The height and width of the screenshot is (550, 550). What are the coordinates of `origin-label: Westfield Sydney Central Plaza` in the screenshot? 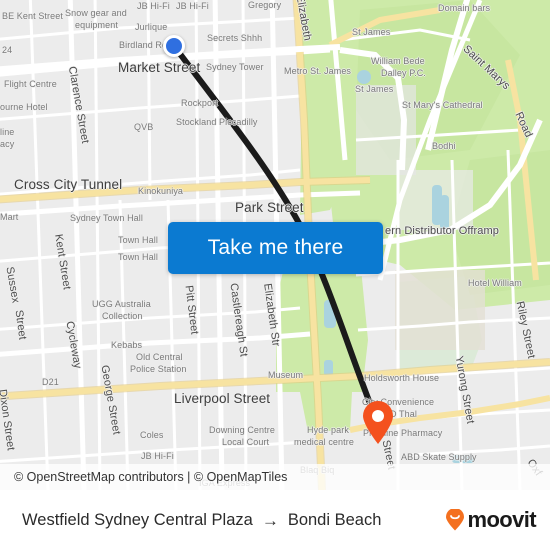 It's located at (137, 519).